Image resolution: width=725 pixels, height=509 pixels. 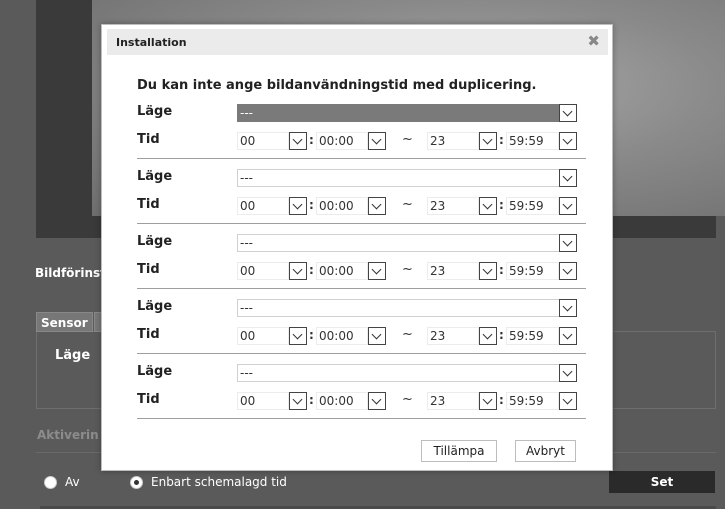 I want to click on close-icon: ✖, so click(x=593, y=41).